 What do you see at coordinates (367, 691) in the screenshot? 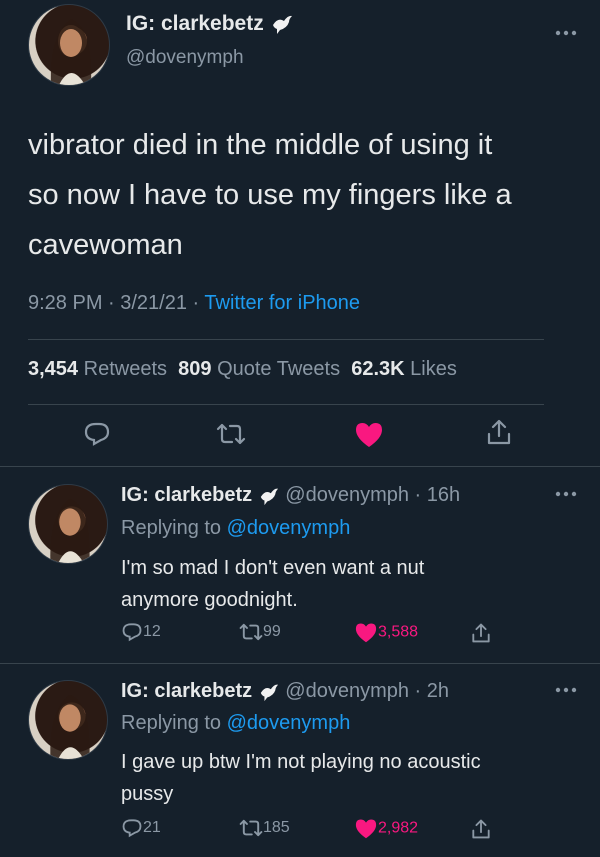
I see `author-handle-time: @dovenymph · 2h` at bounding box center [367, 691].